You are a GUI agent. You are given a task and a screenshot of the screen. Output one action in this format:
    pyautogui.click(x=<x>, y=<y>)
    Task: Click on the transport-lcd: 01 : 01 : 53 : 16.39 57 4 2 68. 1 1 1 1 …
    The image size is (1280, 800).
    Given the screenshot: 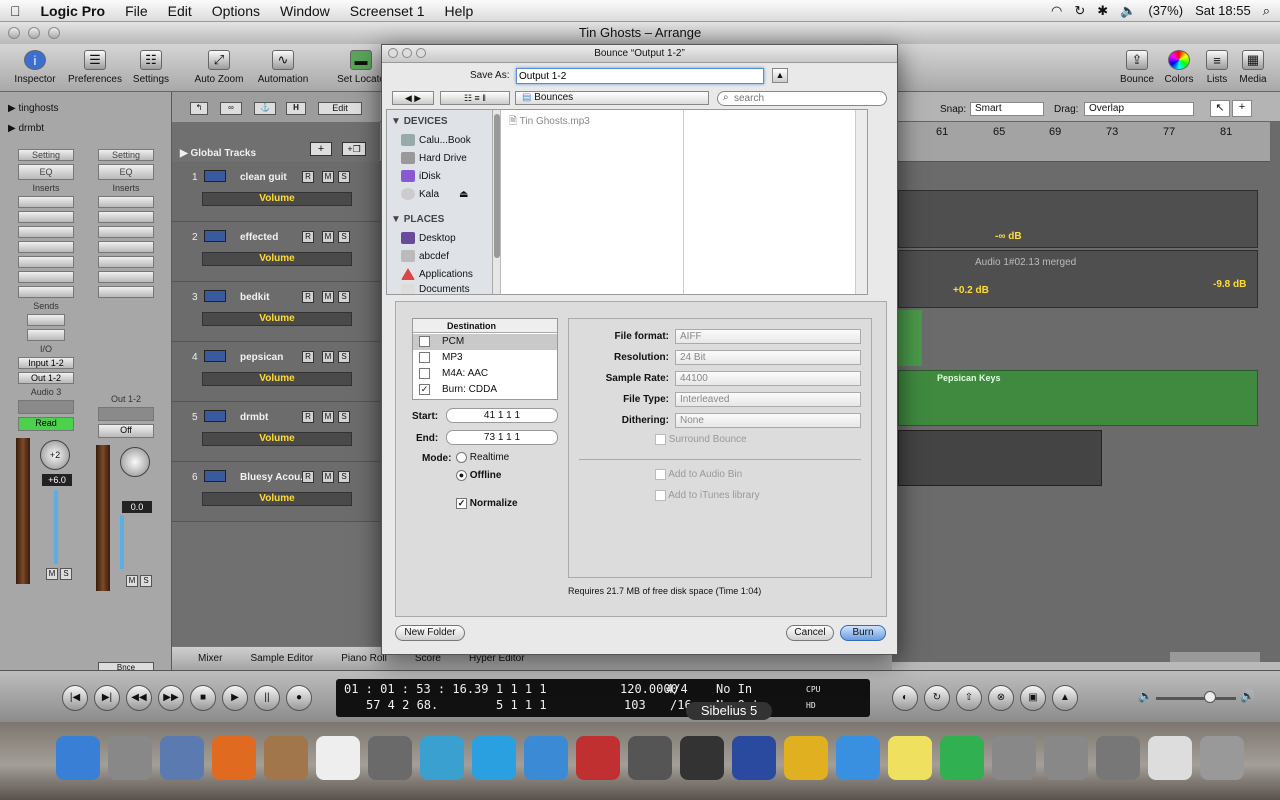 What is the action you would take?
    pyautogui.click(x=603, y=698)
    